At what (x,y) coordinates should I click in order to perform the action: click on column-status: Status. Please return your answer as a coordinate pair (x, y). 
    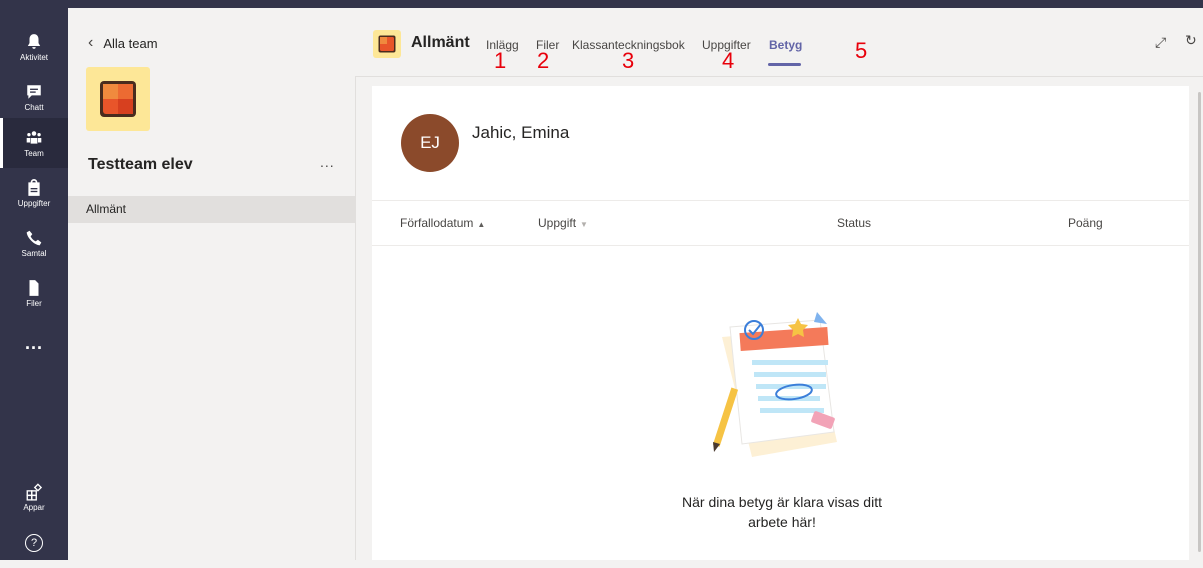
    Looking at the image, I should click on (854, 223).